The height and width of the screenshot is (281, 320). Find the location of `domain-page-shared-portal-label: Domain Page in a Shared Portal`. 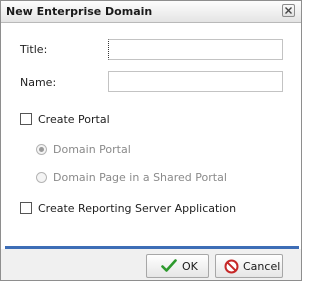

domain-page-shared-portal-label: Domain Page in a Shared Portal is located at coordinates (140, 177).